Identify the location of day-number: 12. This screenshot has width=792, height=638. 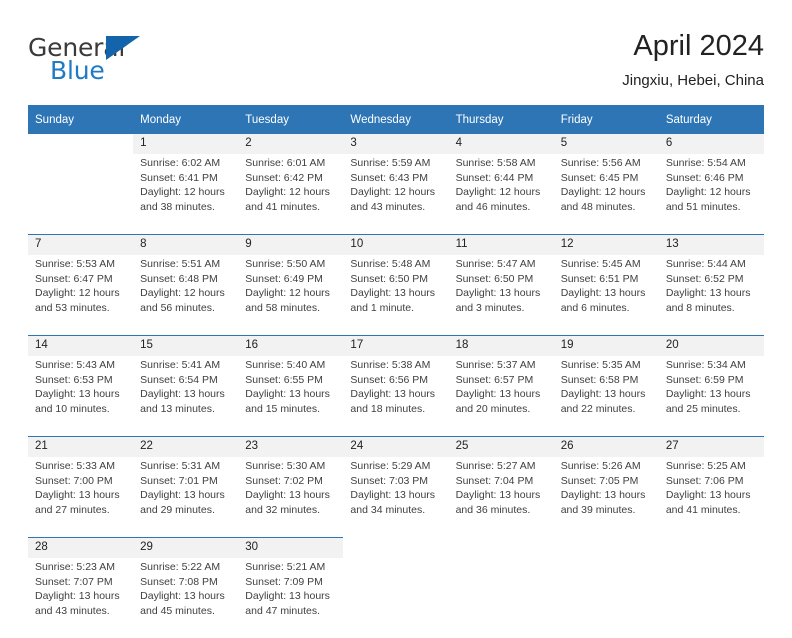
(606, 244).